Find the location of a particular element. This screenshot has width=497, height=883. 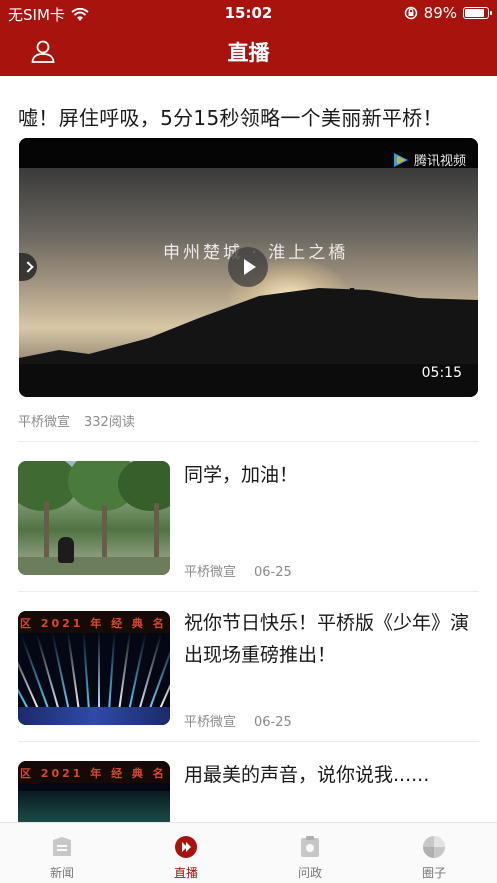

rotation-lock-icon is located at coordinates (410, 13).